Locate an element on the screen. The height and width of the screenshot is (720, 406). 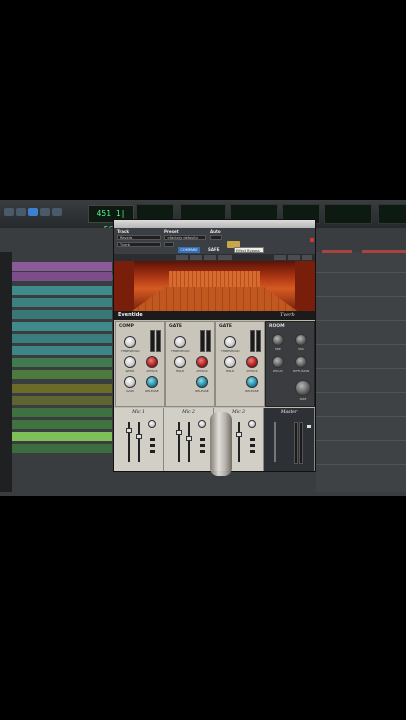
knob-label: SIZE is located at coordinates (303, 399).